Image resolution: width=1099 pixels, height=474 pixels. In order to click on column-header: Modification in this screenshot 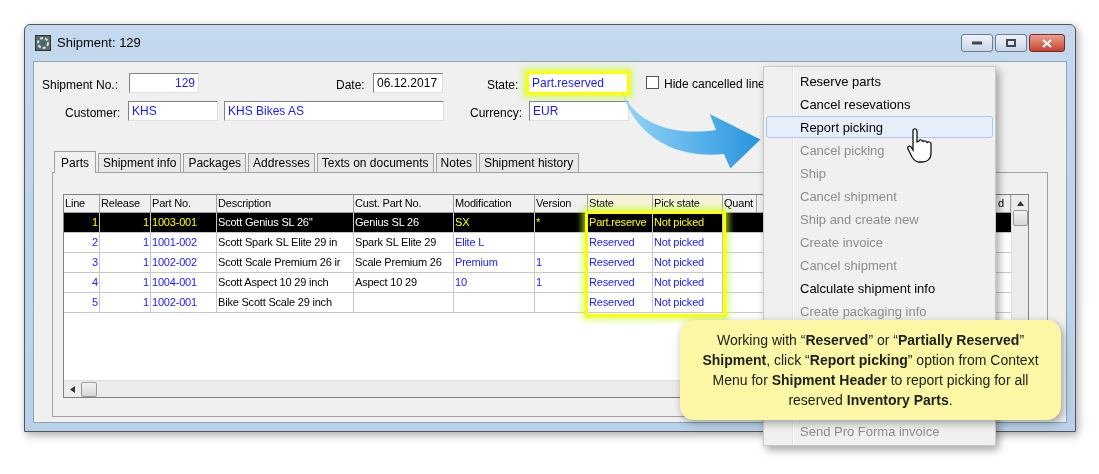, I will do `click(494, 204)`.